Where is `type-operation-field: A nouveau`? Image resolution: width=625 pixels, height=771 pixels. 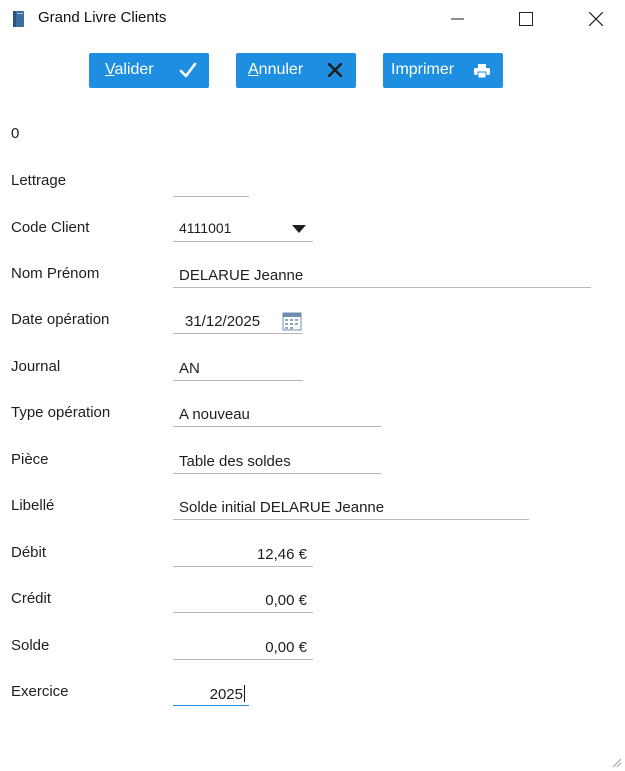
type-operation-field: A nouveau is located at coordinates (277, 414).